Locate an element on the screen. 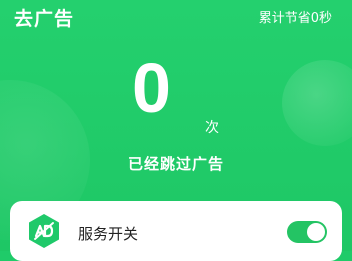  decorative-bubble is located at coordinates (317, 103).